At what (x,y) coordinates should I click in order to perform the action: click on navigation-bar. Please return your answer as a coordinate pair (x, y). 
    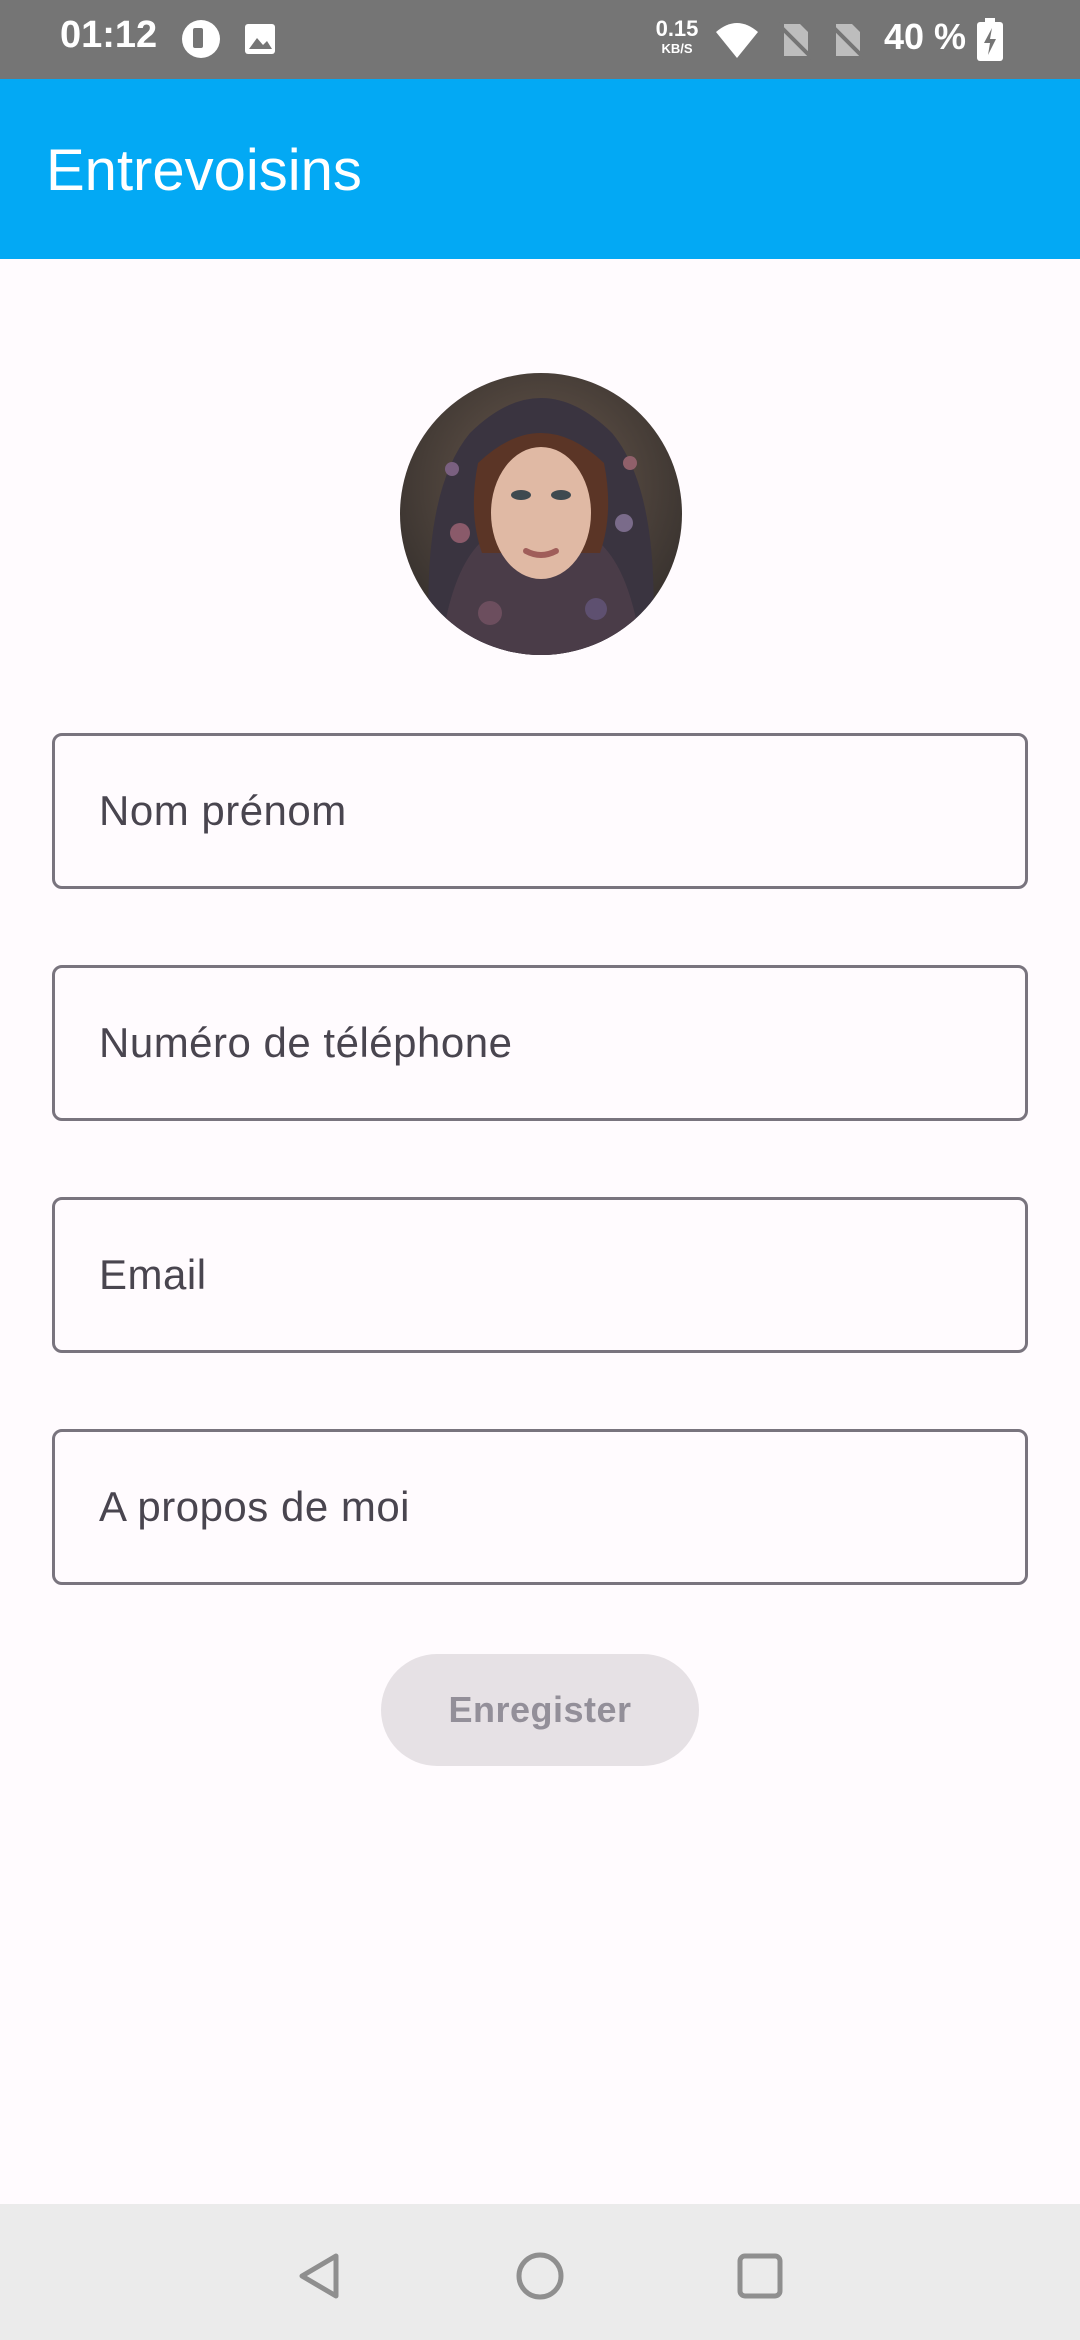
    Looking at the image, I should click on (540, 2272).